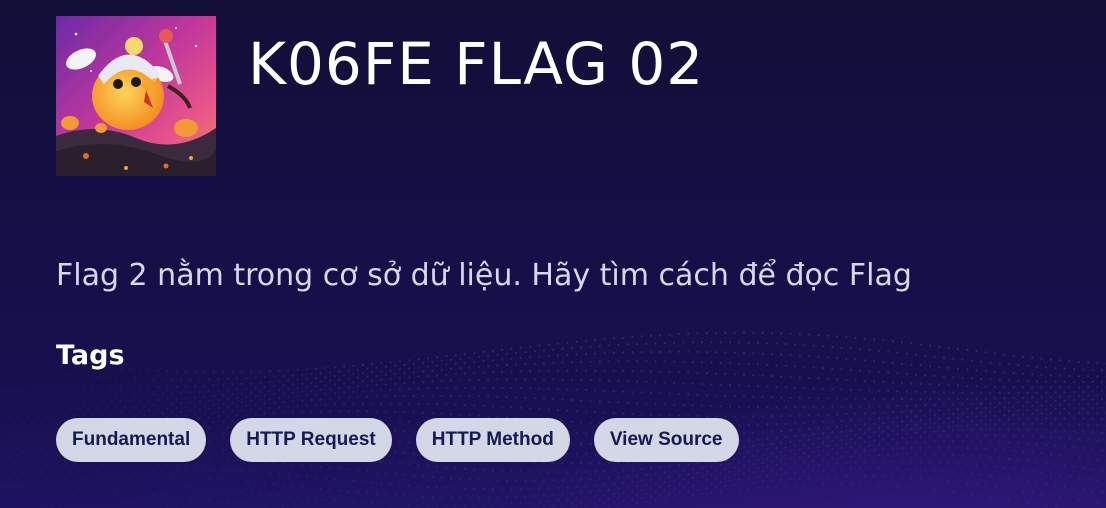  What do you see at coordinates (492, 440) in the screenshot?
I see `tag-http-method: HTTP Method` at bounding box center [492, 440].